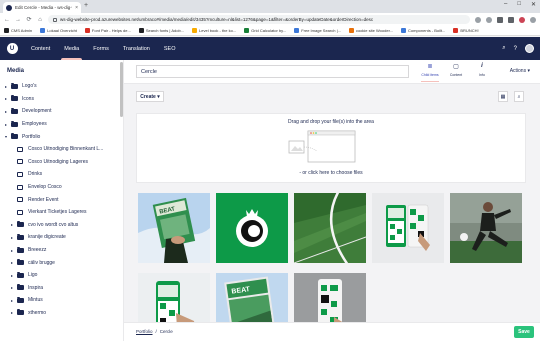 The width and height of the screenshot is (540, 341). What do you see at coordinates (136, 48) in the screenshot?
I see `section-translation: Translation` at bounding box center [136, 48].